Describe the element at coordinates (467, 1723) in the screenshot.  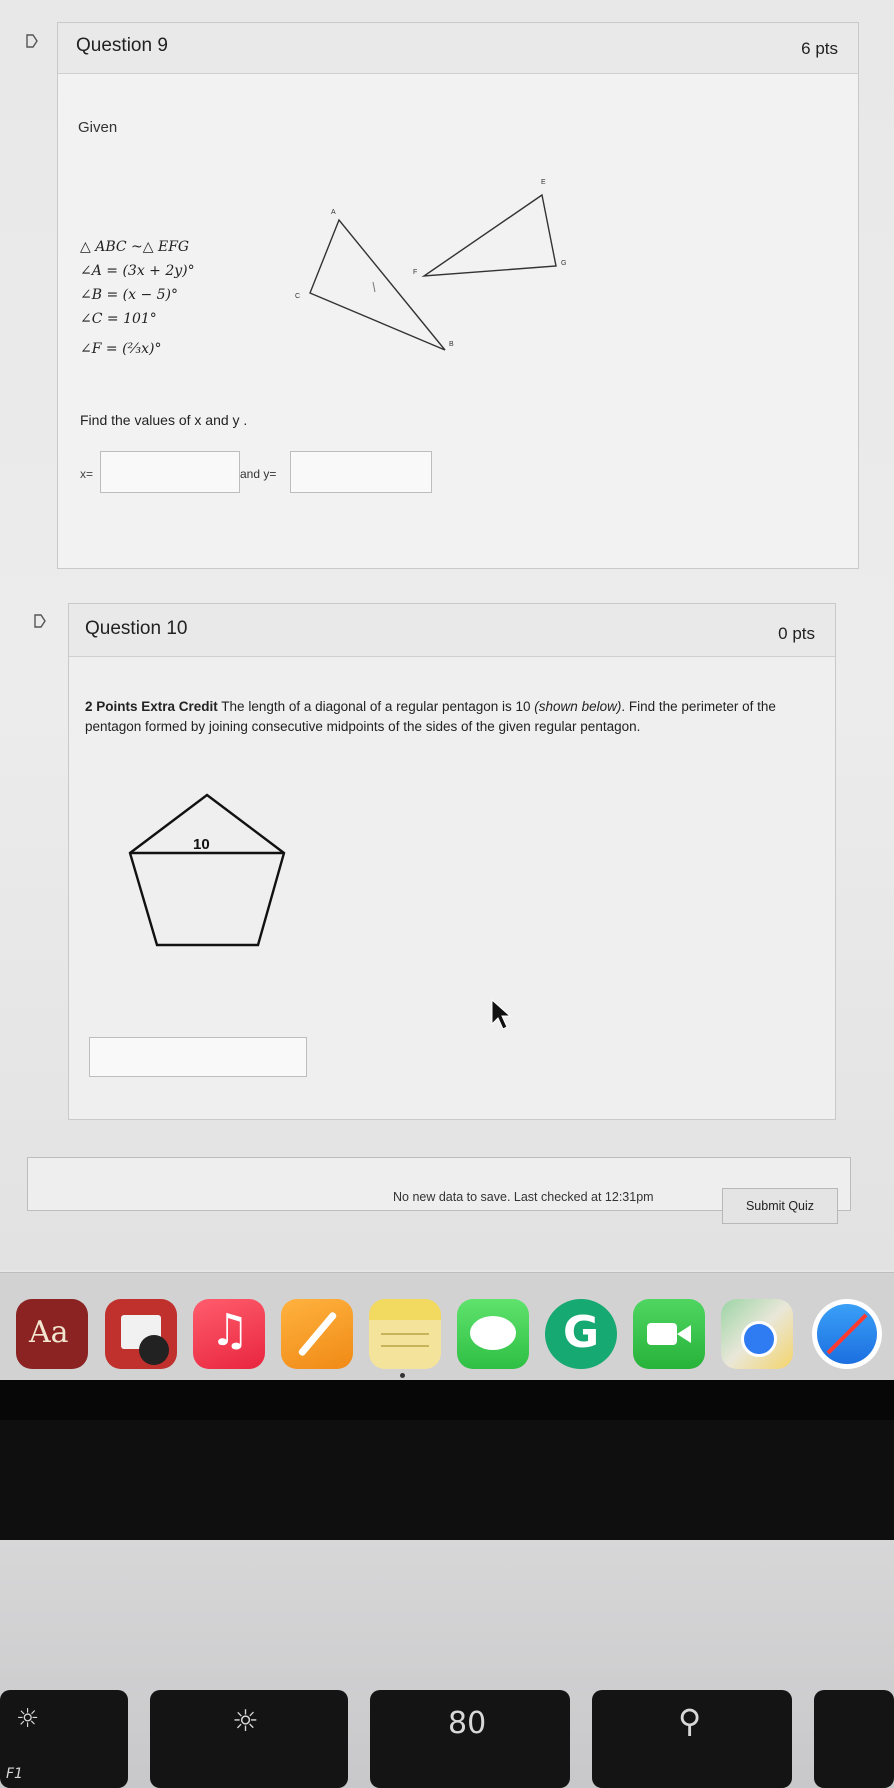
I see `mission-control-icon: 80` at that location.